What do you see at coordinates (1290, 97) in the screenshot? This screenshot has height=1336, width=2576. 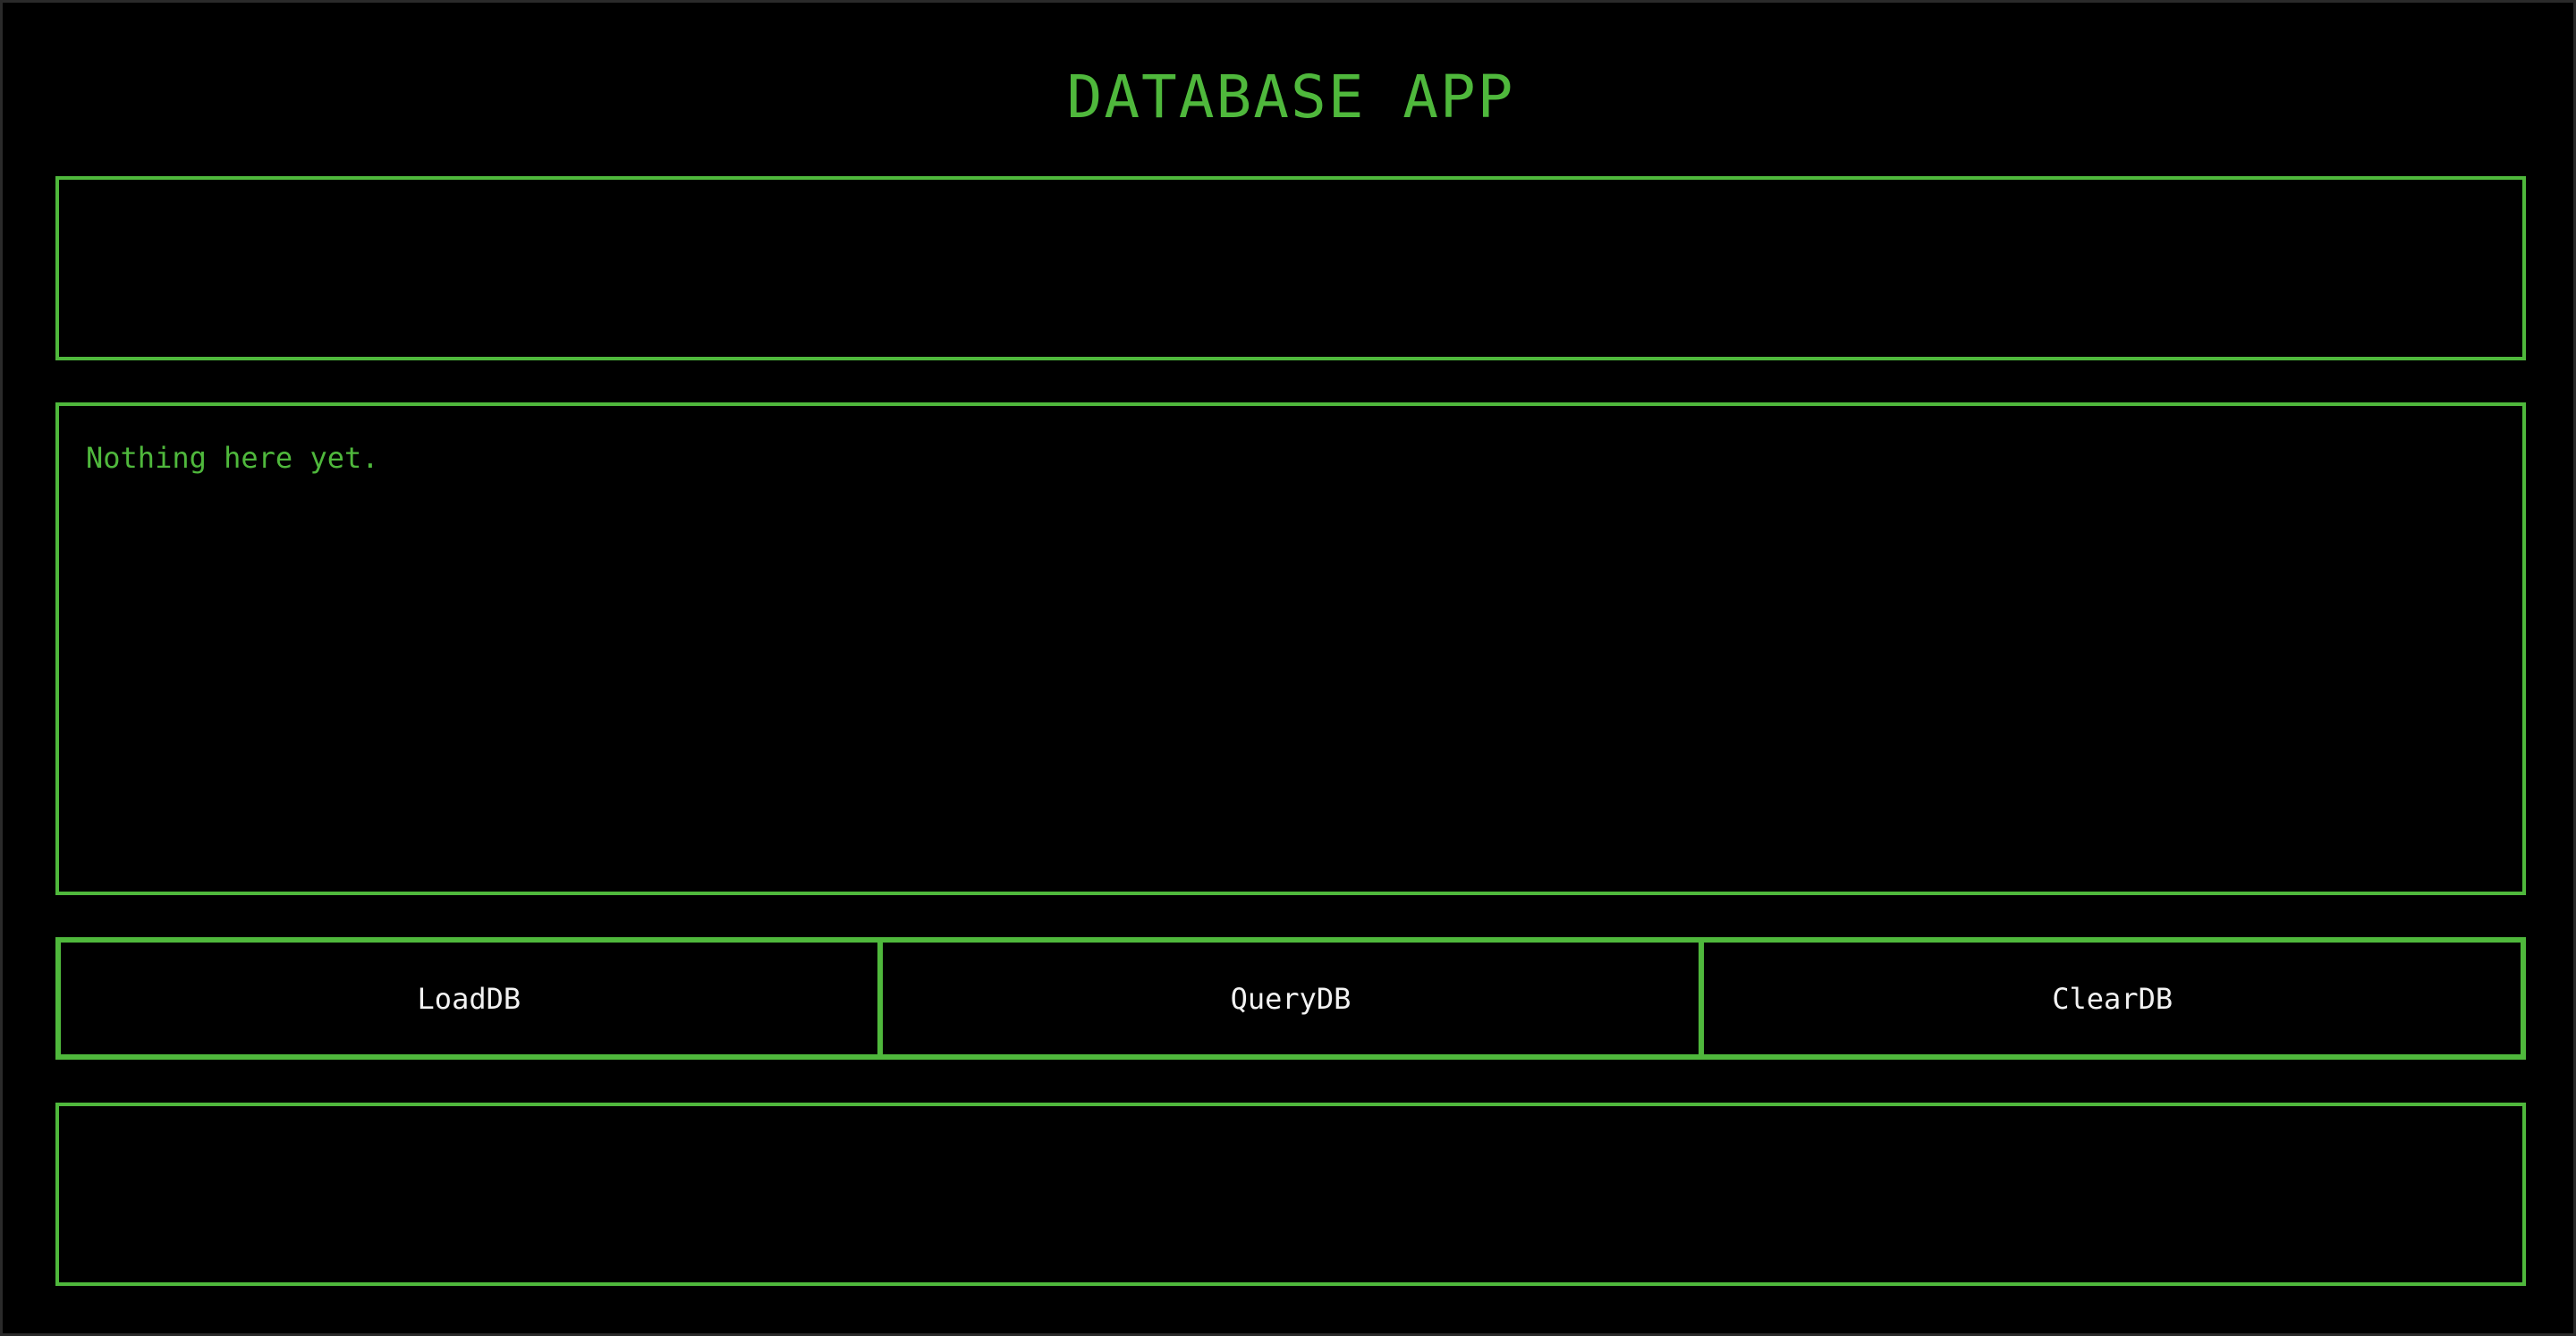 I see `app-title: DATABASE APP` at bounding box center [1290, 97].